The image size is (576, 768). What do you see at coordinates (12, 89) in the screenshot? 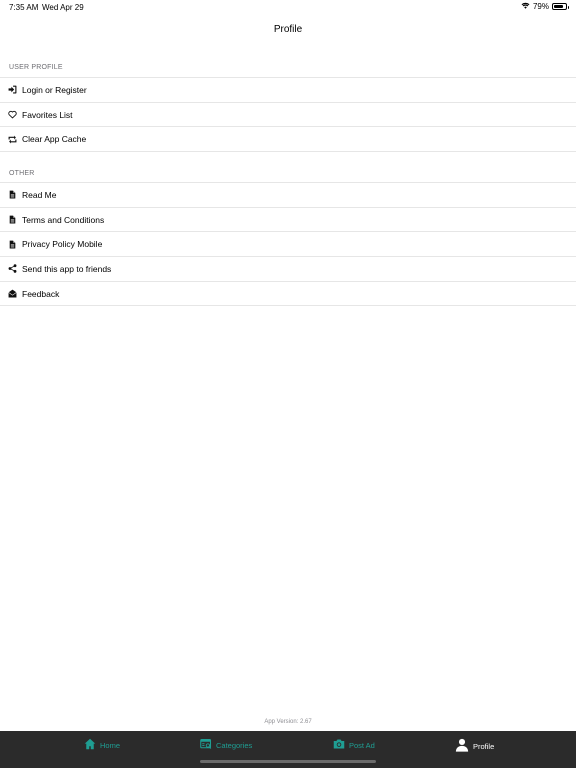
I see `sign-in-icon` at bounding box center [12, 89].